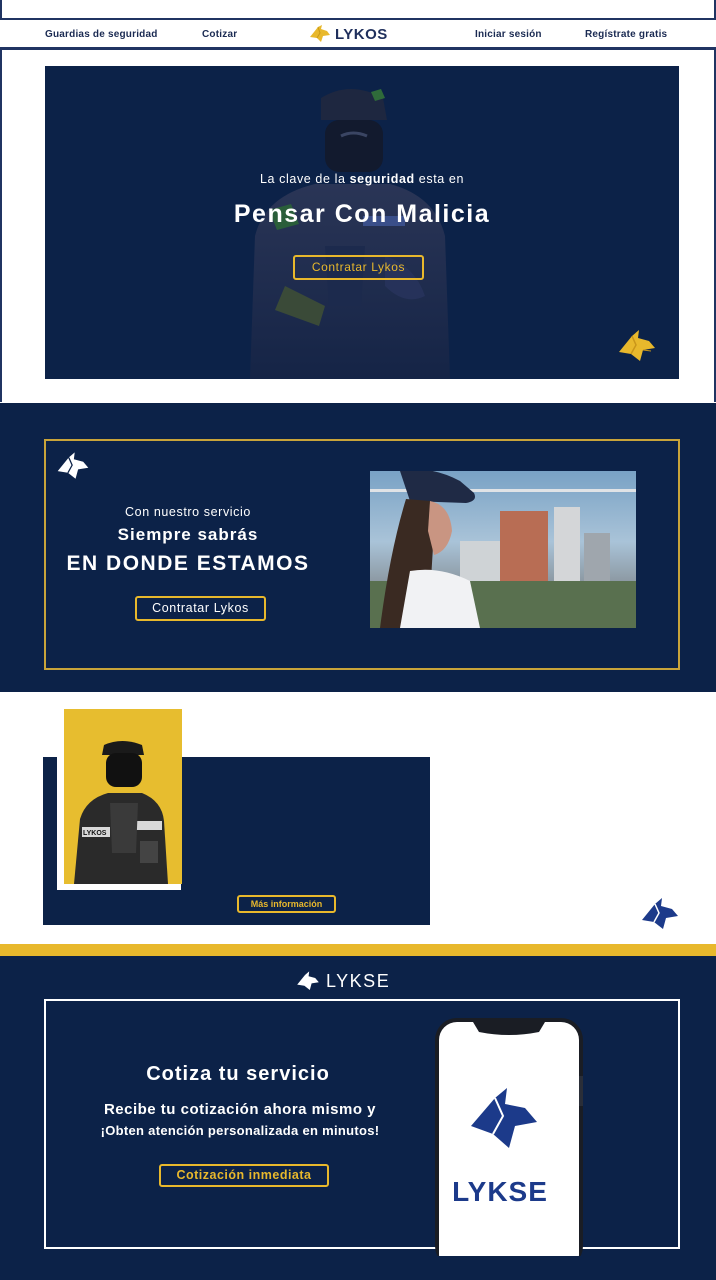 This screenshot has height=1280, width=716. What do you see at coordinates (1, 226) in the screenshot?
I see `left-border` at bounding box center [1, 226].